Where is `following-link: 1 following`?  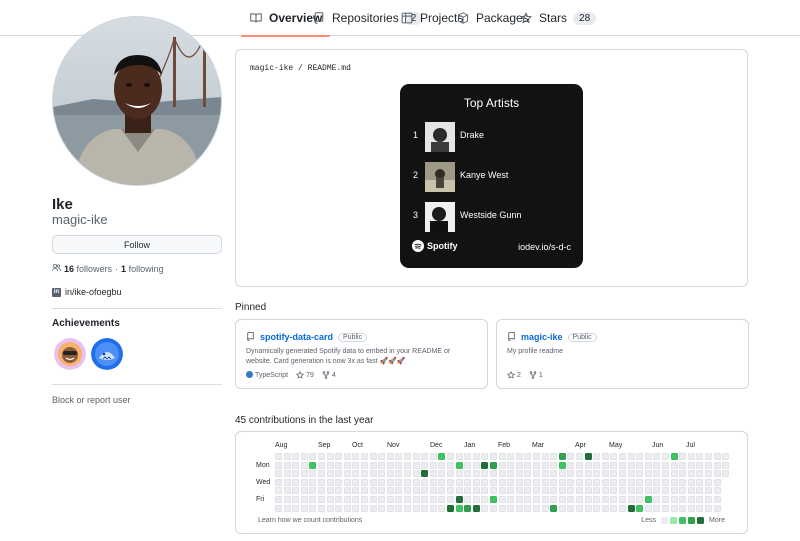
following-link: 1 following is located at coordinates (142, 269).